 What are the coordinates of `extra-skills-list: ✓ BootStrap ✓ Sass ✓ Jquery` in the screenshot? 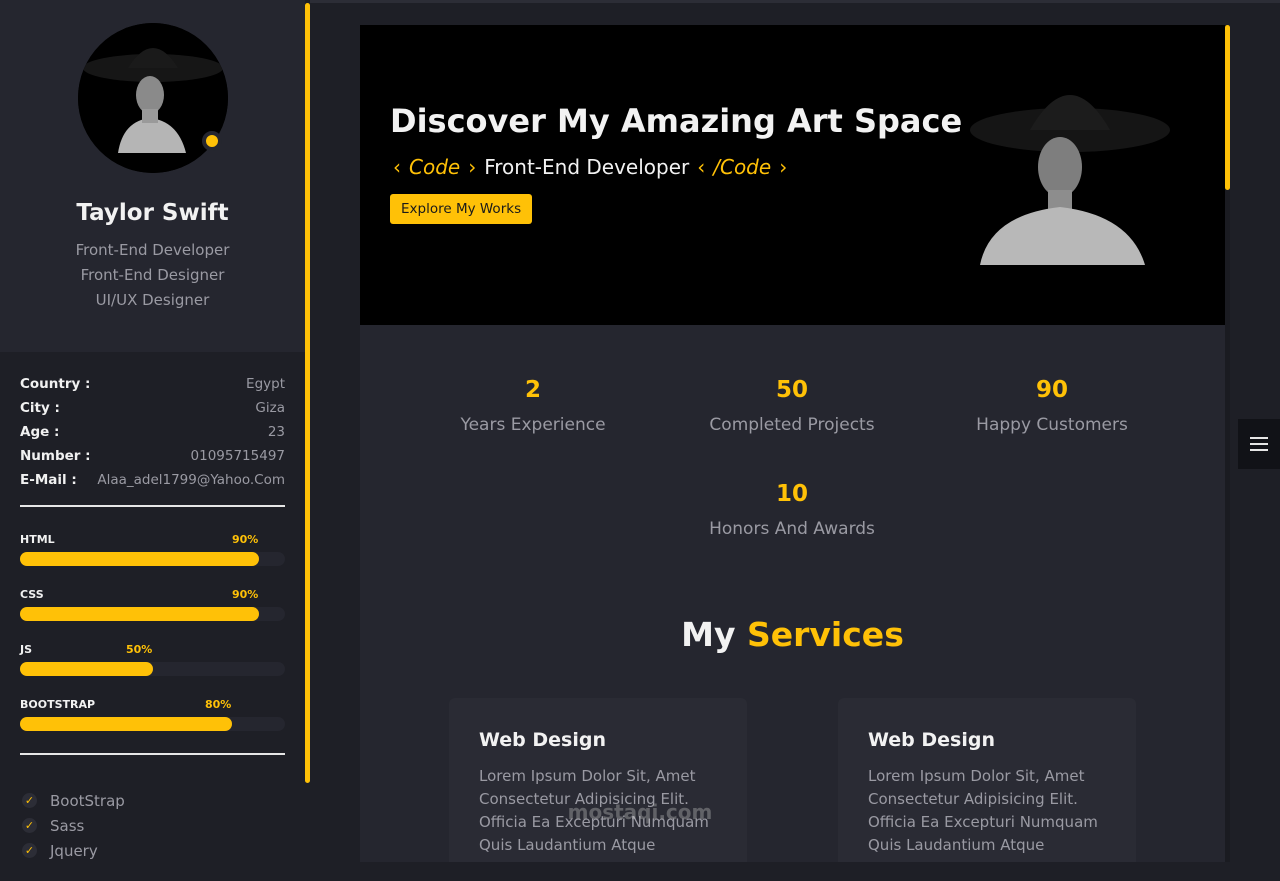 It's located at (152, 809).